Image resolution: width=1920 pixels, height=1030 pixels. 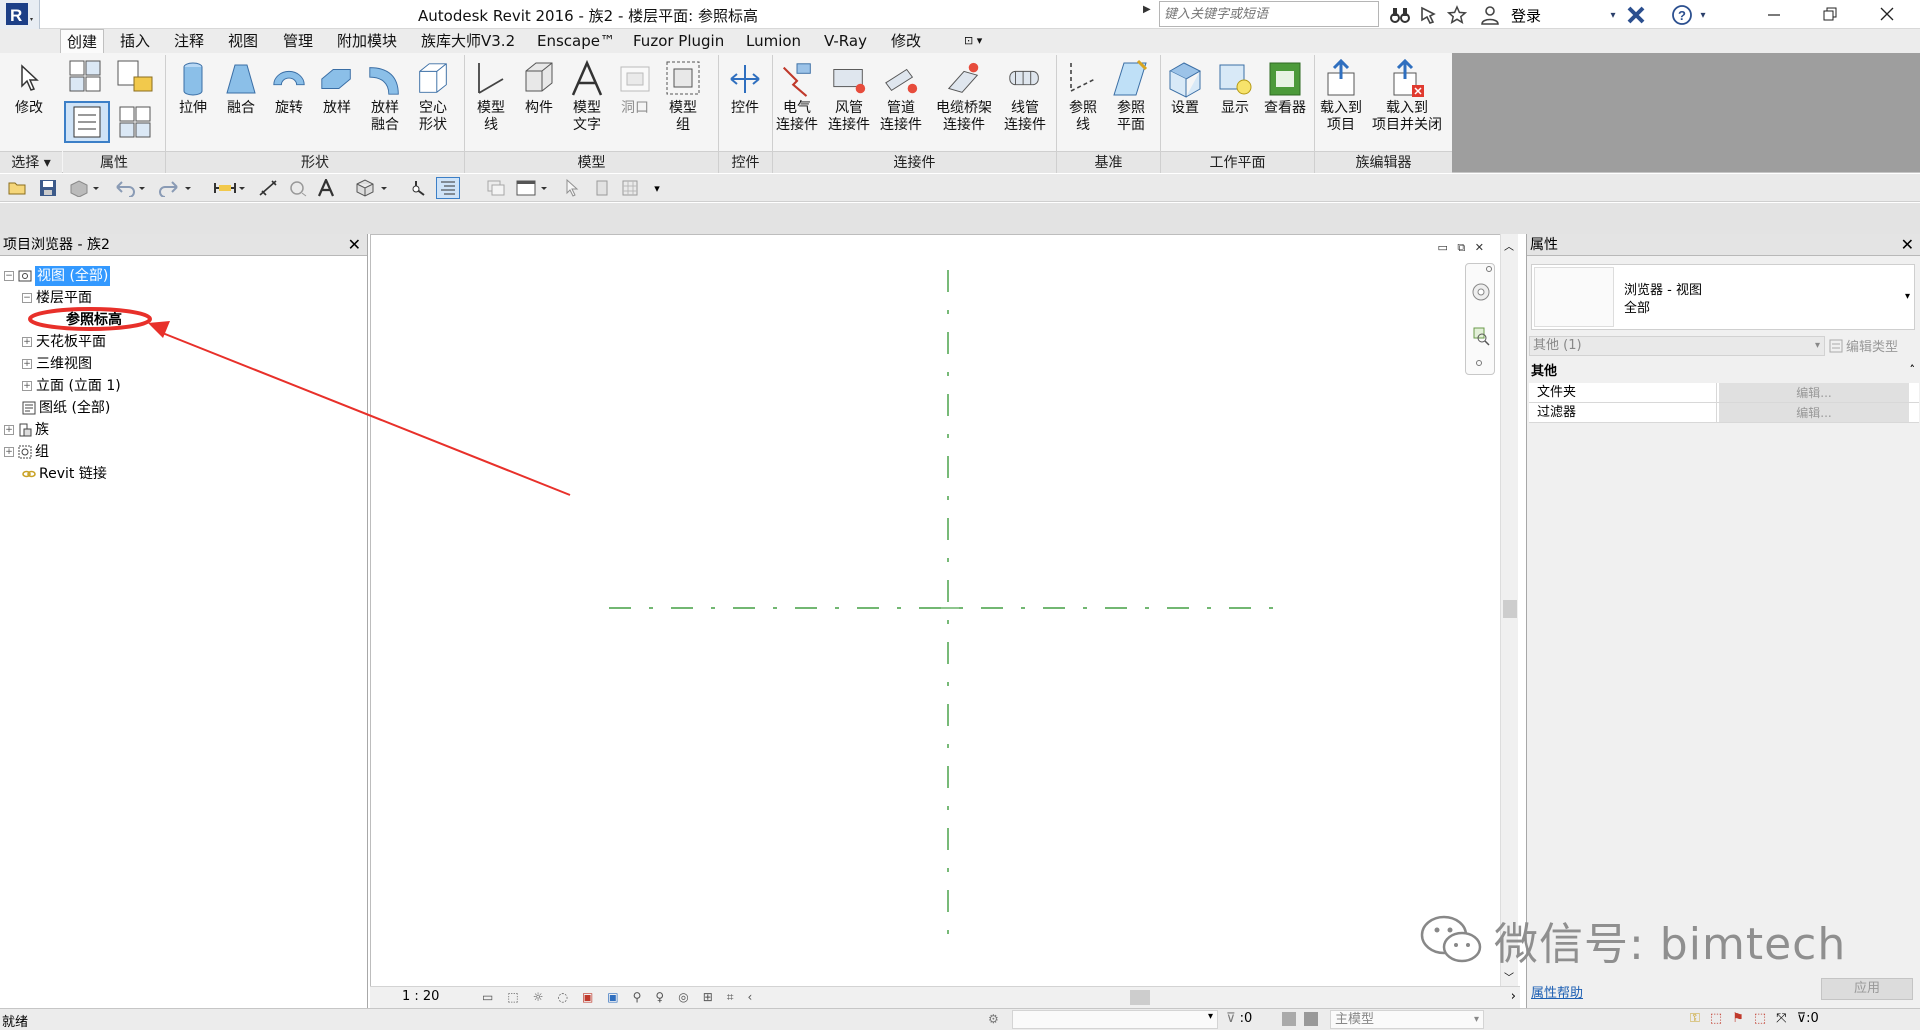 What do you see at coordinates (57, 298) in the screenshot?
I see `tree-node-floor-plans: − 楼层平面` at bounding box center [57, 298].